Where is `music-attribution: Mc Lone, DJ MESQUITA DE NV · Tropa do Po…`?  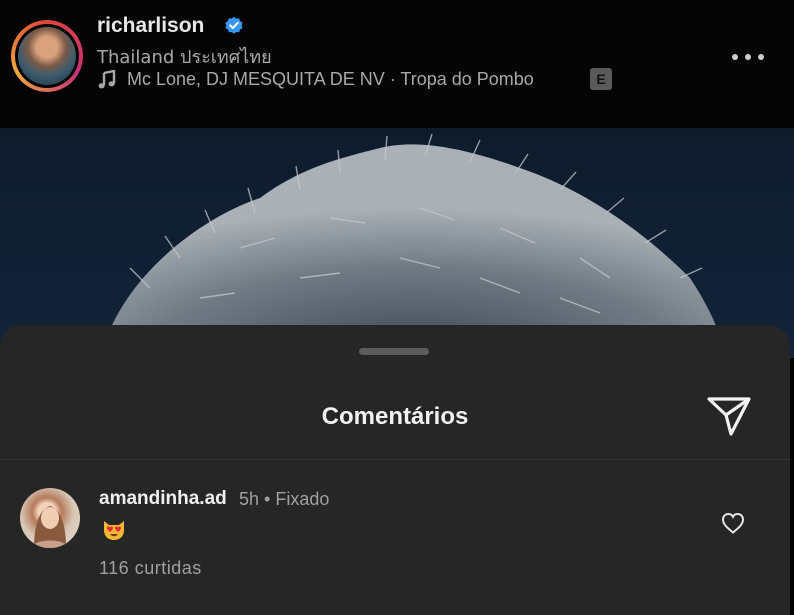
music-attribution: Mc Lone, DJ MESQUITA DE NV · Tropa do Po… is located at coordinates (330, 79).